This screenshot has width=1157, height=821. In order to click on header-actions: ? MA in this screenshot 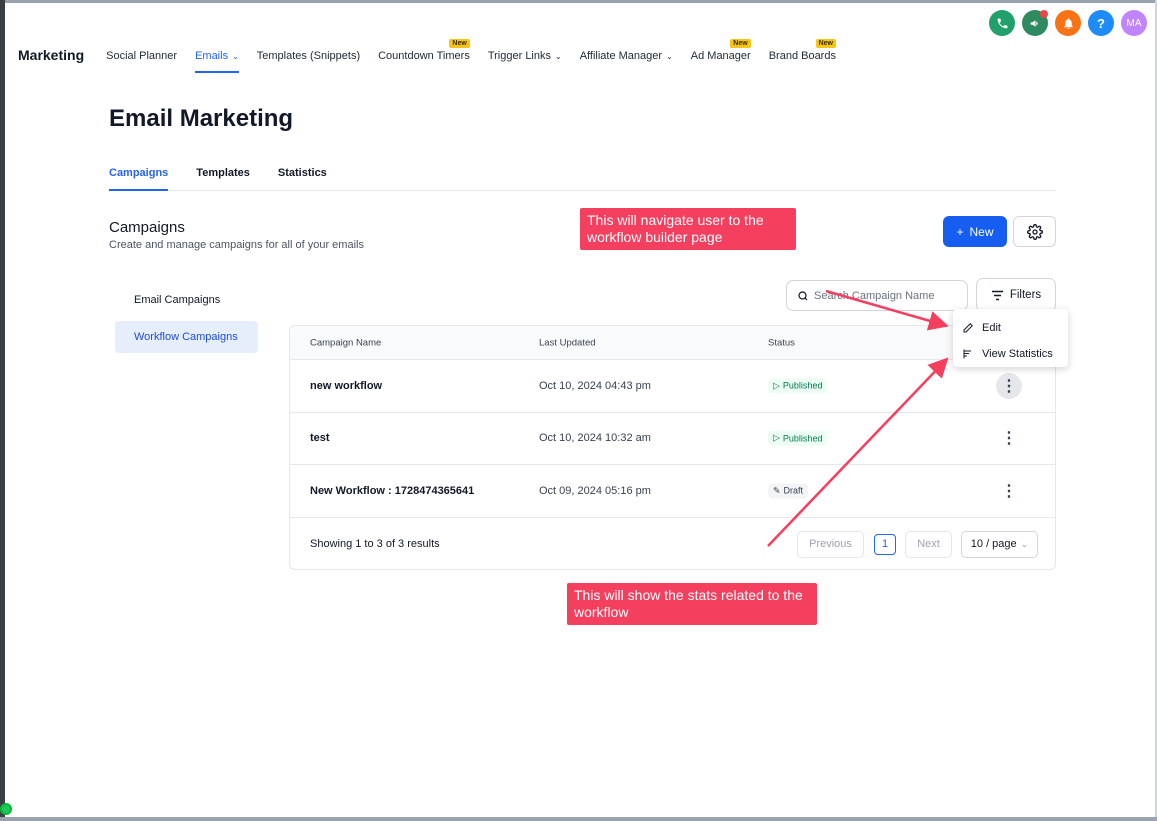, I will do `click(1068, 23)`.